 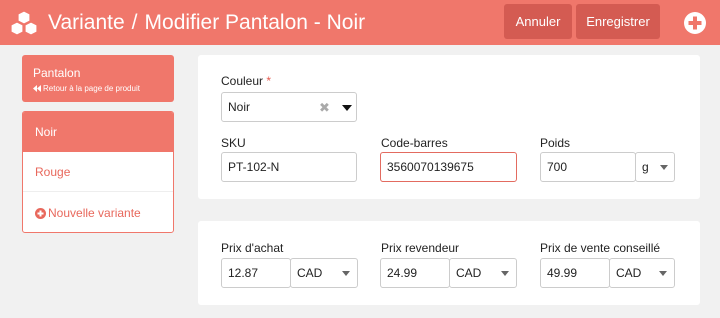 What do you see at coordinates (233, 143) in the screenshot?
I see `sku-label: SKU` at bounding box center [233, 143].